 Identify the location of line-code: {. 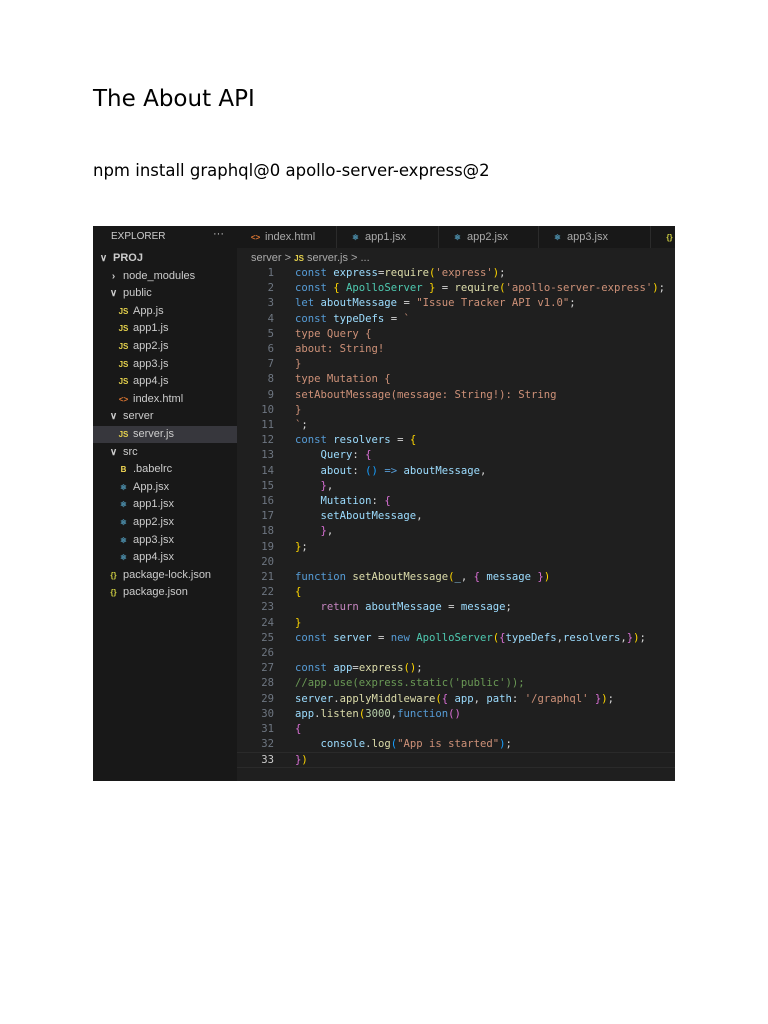
(298, 592).